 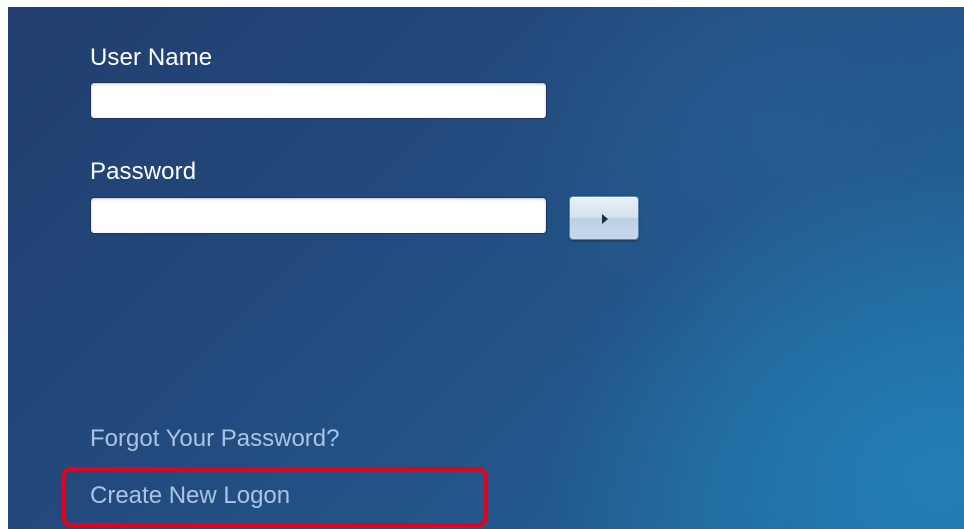 I want to click on login-submit-button, so click(x=604, y=218).